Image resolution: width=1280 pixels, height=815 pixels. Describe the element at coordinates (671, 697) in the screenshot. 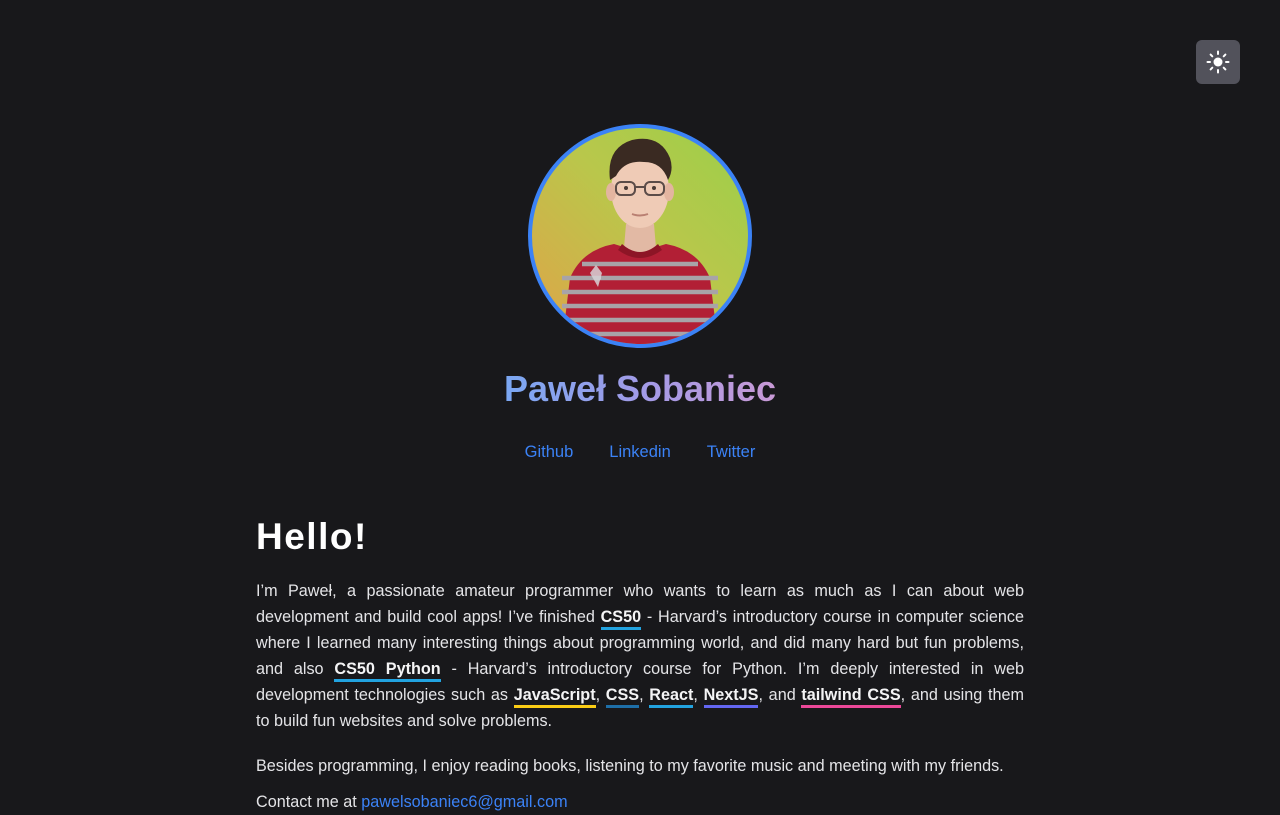

I see `tech-react: React` at that location.